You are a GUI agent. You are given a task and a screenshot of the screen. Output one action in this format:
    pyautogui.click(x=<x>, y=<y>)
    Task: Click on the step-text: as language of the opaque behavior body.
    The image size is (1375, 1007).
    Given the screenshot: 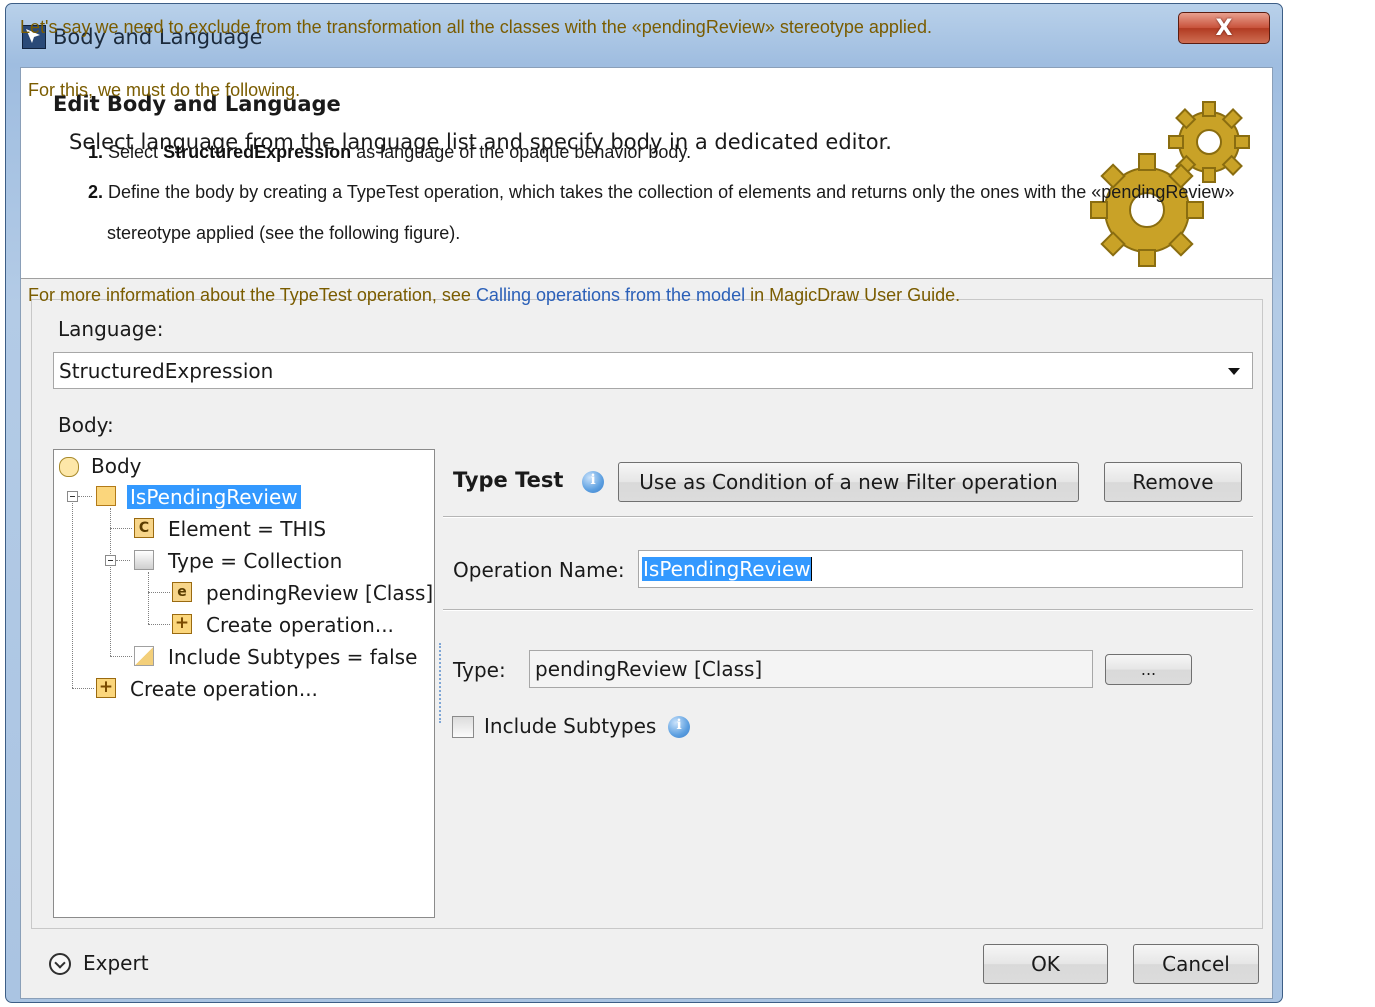 What is the action you would take?
    pyautogui.click(x=524, y=152)
    